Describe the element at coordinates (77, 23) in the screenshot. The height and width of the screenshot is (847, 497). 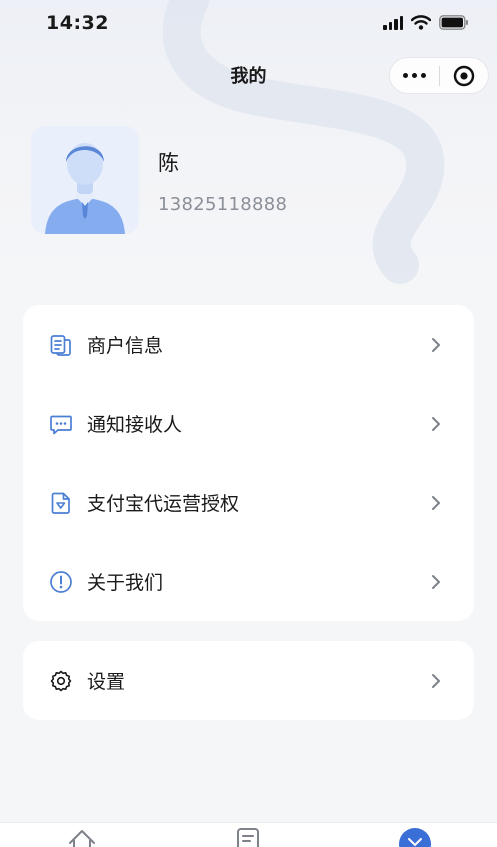
I see `status-time: 14:32` at that location.